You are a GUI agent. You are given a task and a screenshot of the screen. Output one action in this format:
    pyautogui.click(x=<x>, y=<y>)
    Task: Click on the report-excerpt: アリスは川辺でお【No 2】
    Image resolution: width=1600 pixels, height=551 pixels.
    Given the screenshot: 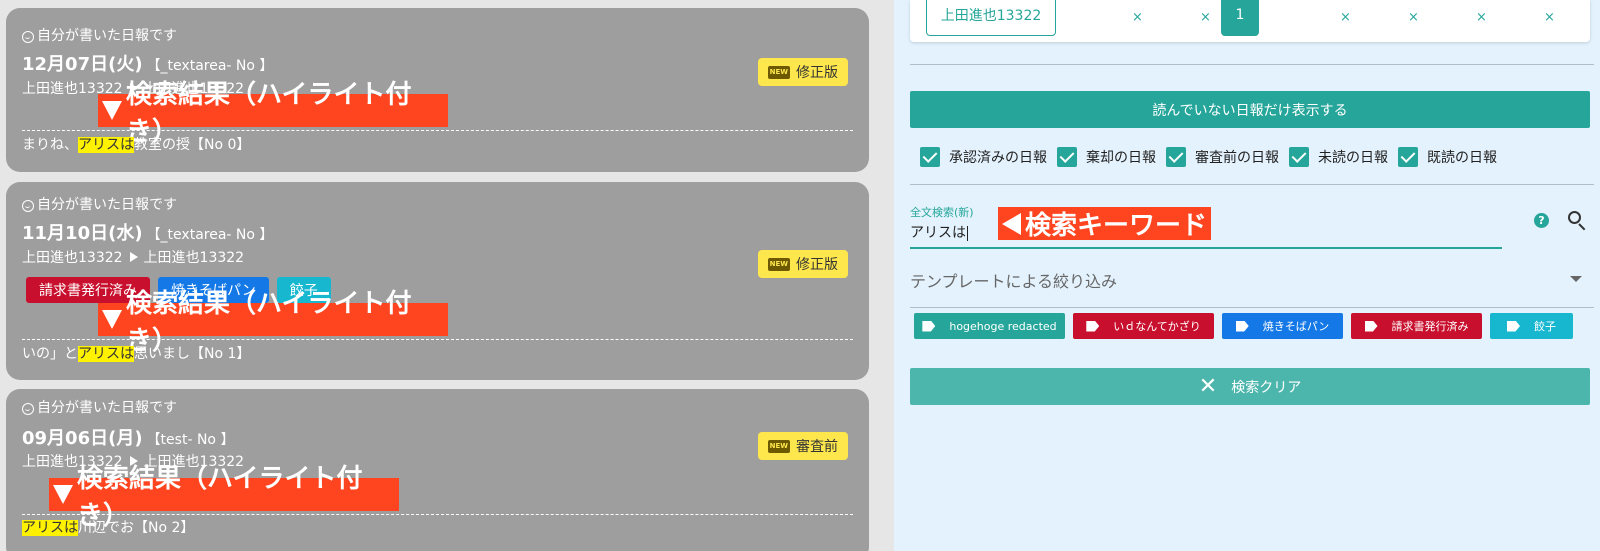 What is the action you would take?
    pyautogui.click(x=108, y=527)
    